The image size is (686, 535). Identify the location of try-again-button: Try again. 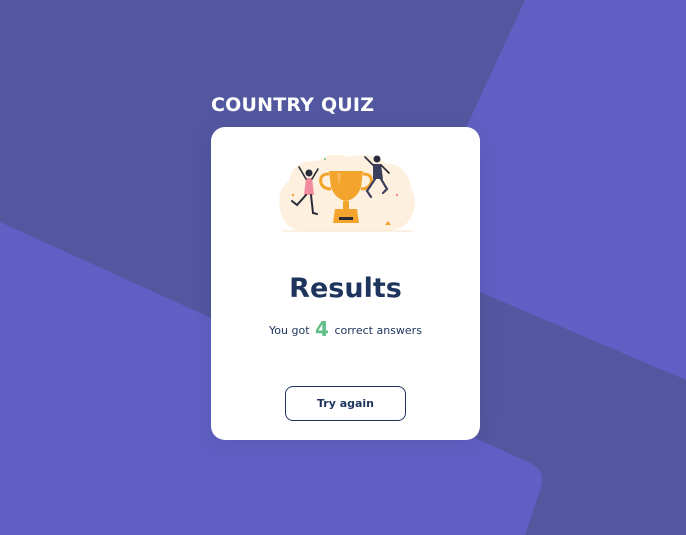
(345, 403).